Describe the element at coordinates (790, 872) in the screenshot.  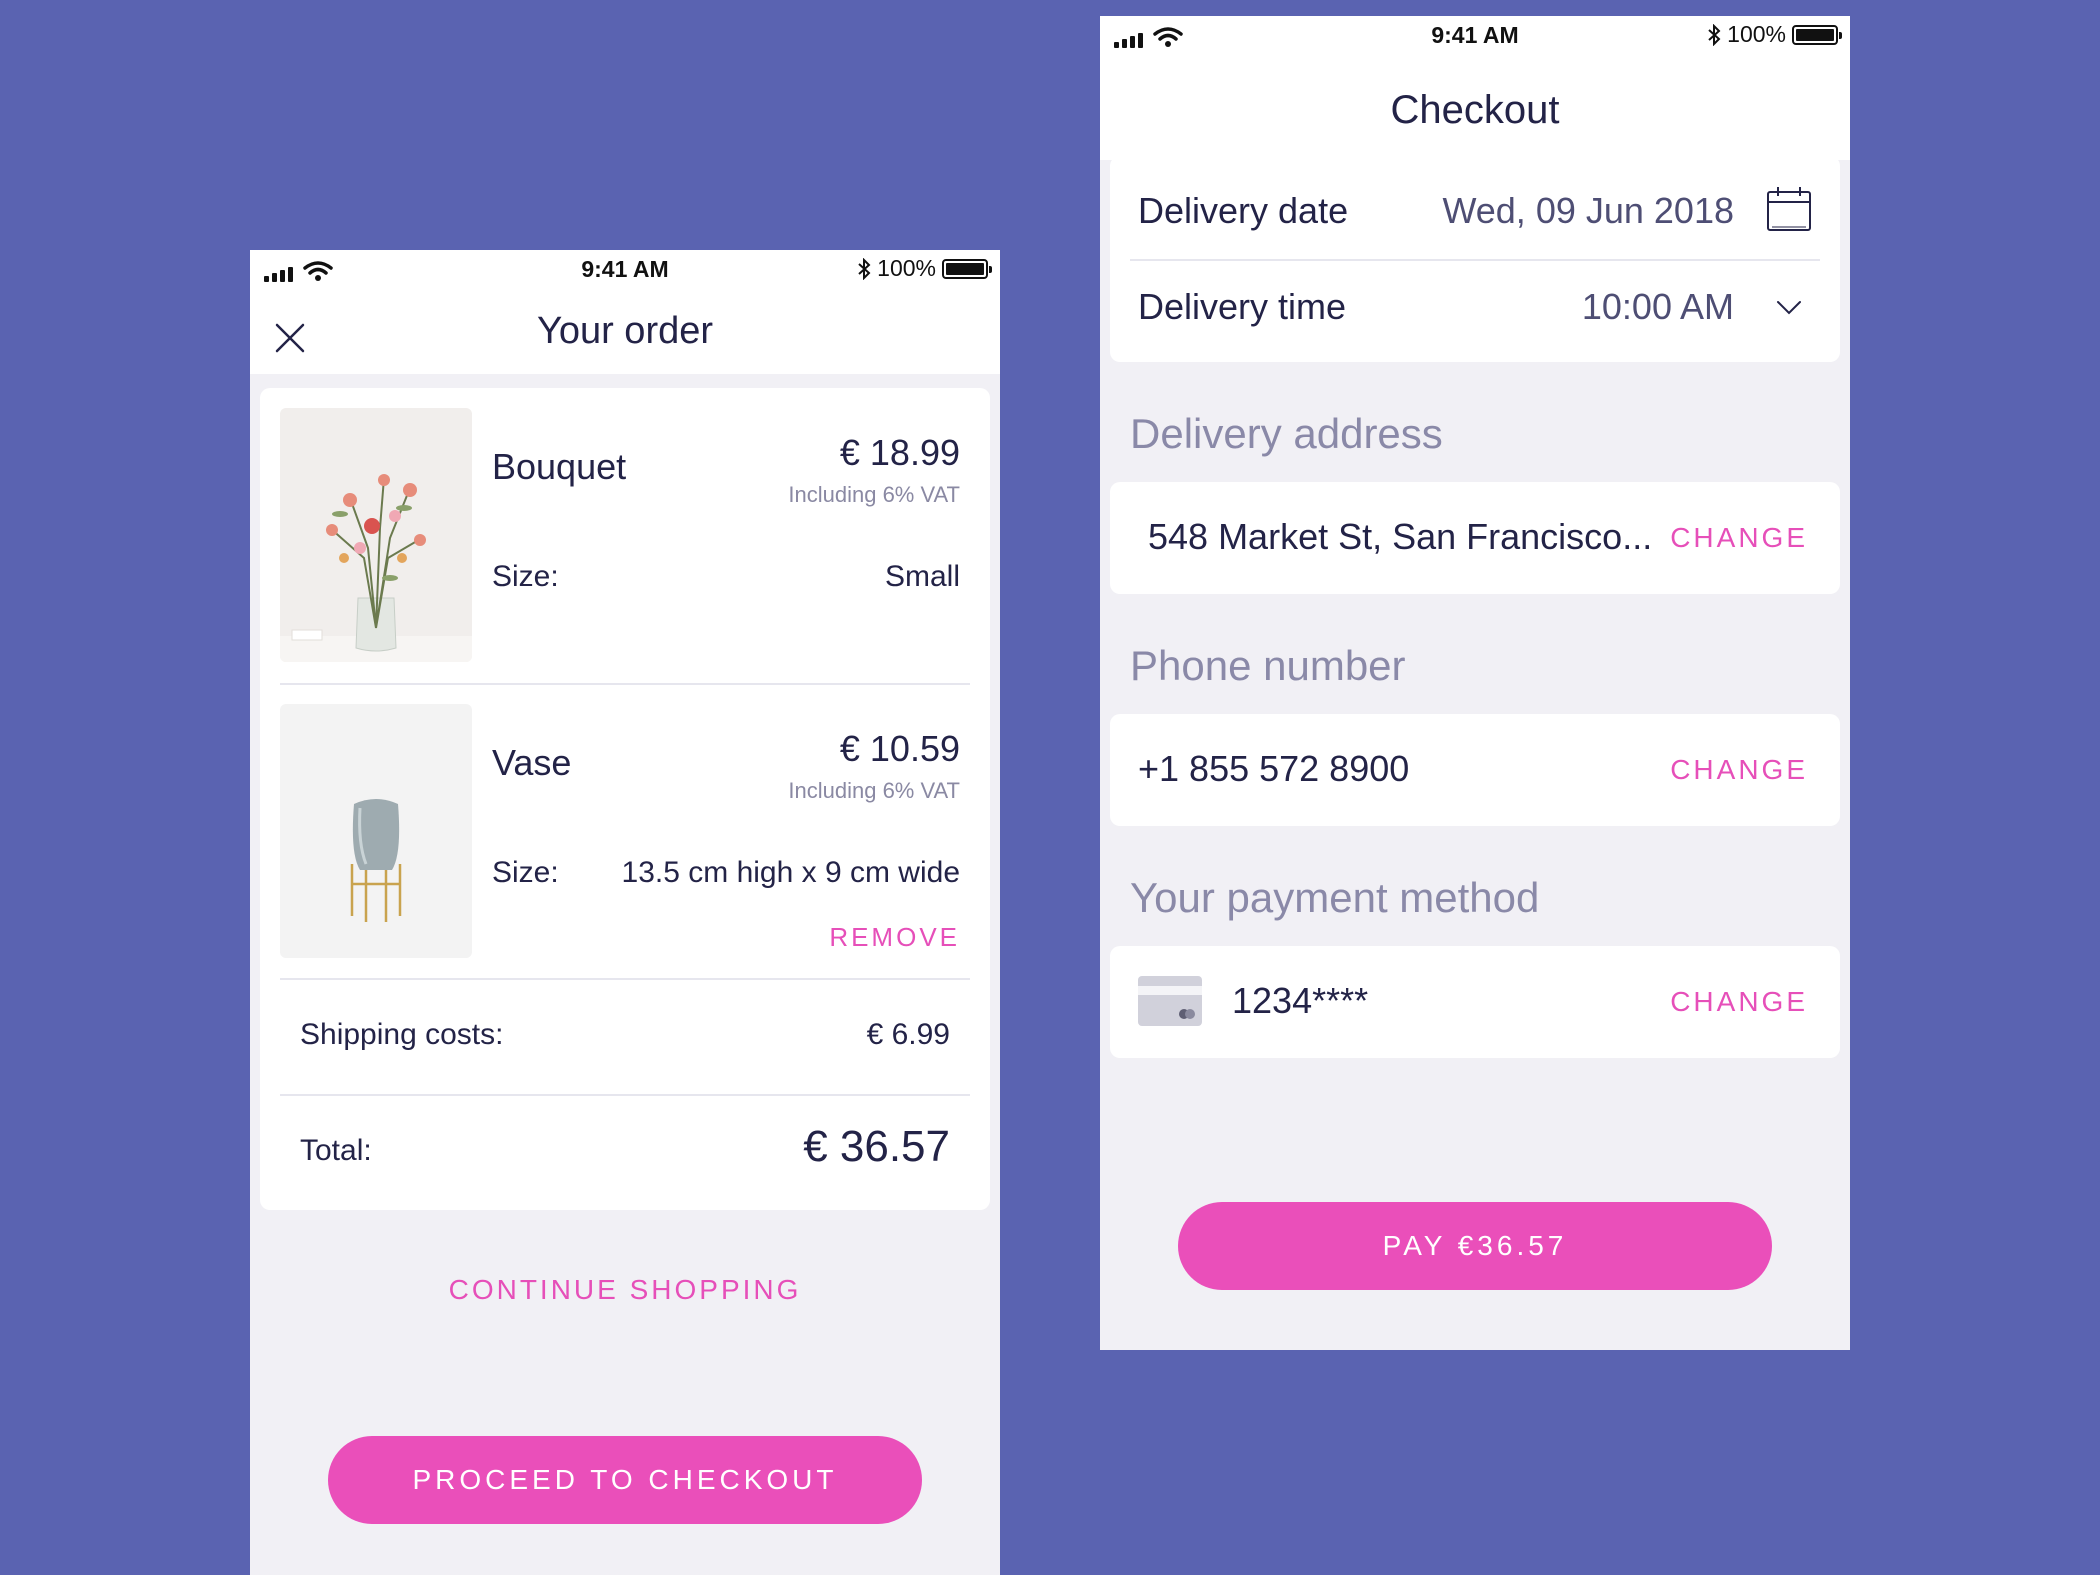
I see `item-size-value: 13.5 cm high x 9 cm wide` at that location.